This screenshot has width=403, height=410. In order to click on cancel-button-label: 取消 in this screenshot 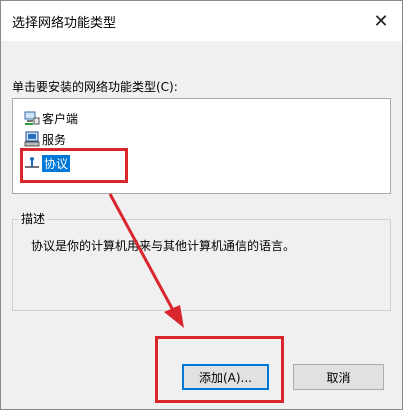, I will do `click(338, 377)`.